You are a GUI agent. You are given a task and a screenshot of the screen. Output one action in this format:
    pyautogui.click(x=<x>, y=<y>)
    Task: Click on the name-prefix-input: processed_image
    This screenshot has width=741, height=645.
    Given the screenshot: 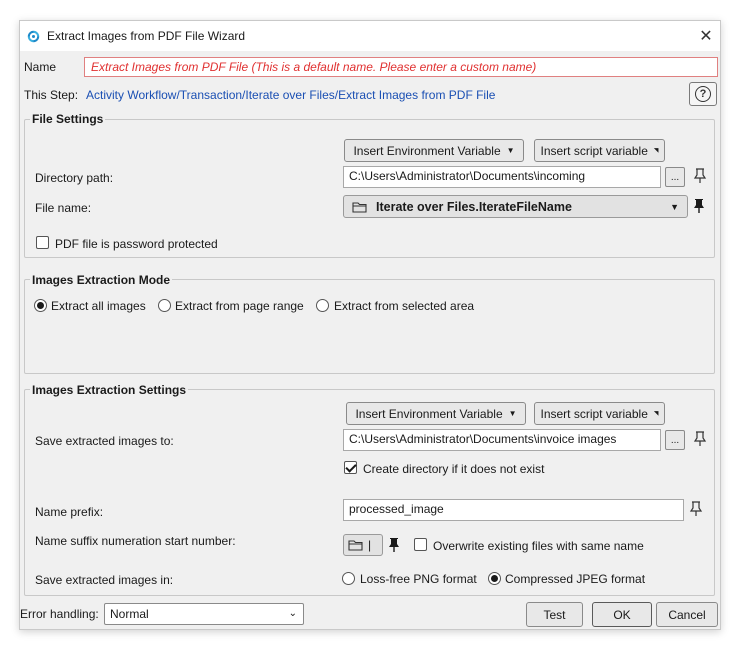 What is the action you would take?
    pyautogui.click(x=513, y=510)
    